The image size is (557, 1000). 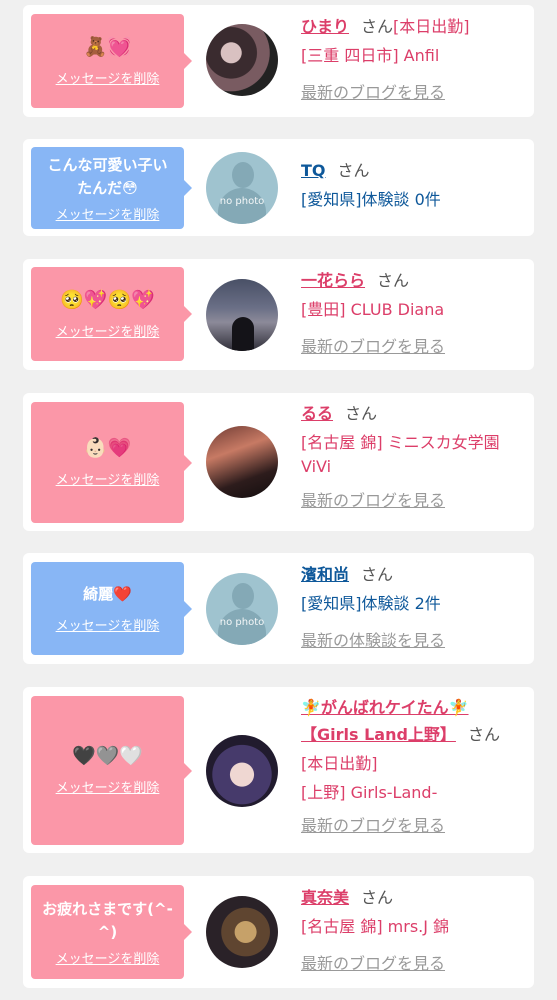 What do you see at coordinates (375, 926) in the screenshot?
I see `shop-info: [名古屋 錦] mrs.J 錦` at bounding box center [375, 926].